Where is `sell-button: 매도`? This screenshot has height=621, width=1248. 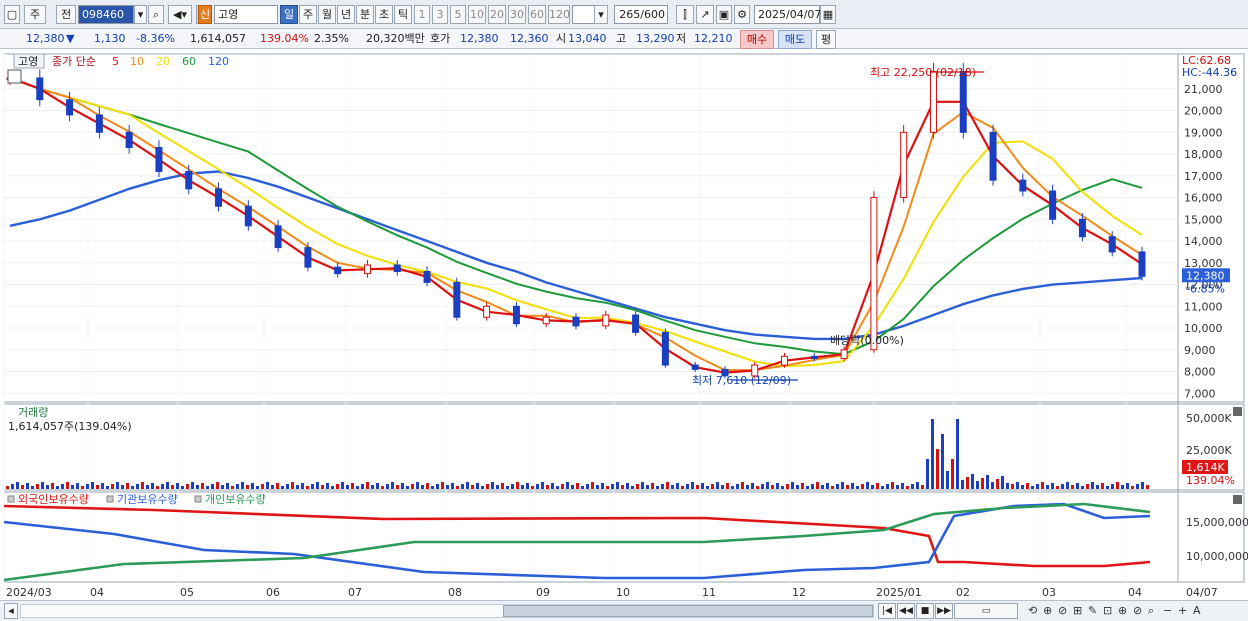 sell-button: 매도 is located at coordinates (795, 39).